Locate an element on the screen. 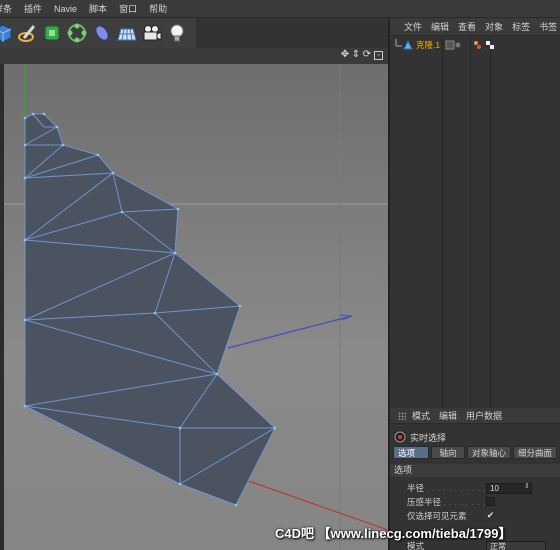 The image size is (560, 550). cube-icon is located at coordinates (7, 33).